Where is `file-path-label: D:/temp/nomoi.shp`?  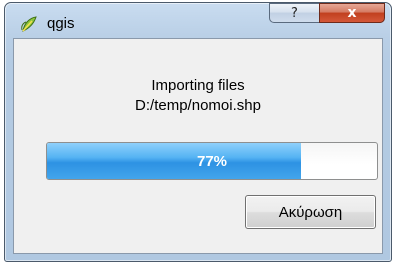
file-path-label: D:/temp/nomoi.shp is located at coordinates (198, 105).